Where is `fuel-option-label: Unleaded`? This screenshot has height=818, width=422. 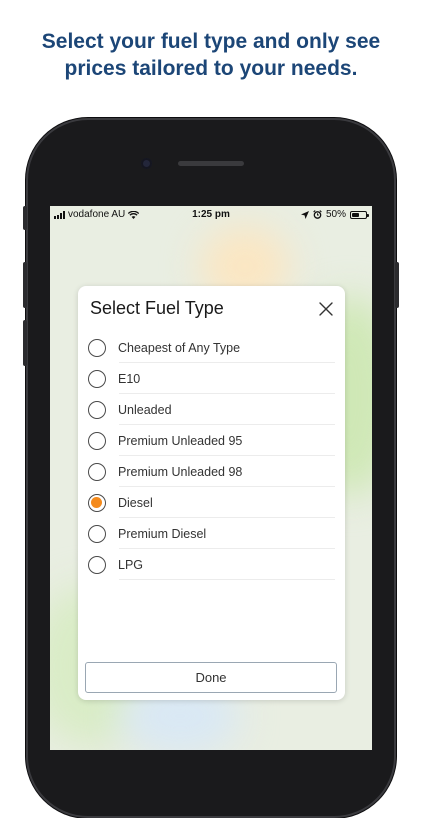
fuel-option-label: Unleaded is located at coordinates (145, 409).